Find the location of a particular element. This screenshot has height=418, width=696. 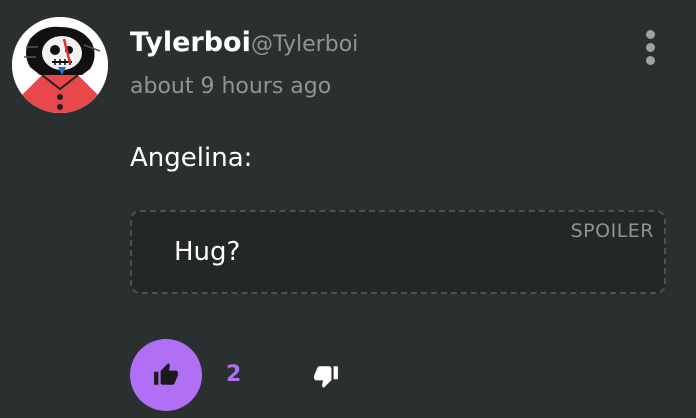

author-avatar is located at coordinates (60, 65).